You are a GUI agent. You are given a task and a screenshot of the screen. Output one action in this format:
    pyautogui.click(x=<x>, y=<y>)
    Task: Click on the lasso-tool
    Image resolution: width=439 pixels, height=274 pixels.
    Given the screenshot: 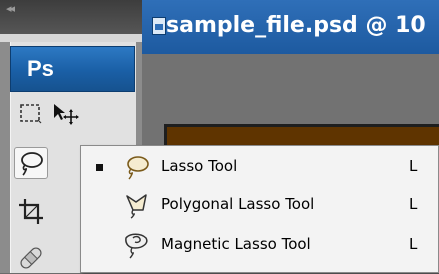 What is the action you would take?
    pyautogui.click(x=31, y=163)
    